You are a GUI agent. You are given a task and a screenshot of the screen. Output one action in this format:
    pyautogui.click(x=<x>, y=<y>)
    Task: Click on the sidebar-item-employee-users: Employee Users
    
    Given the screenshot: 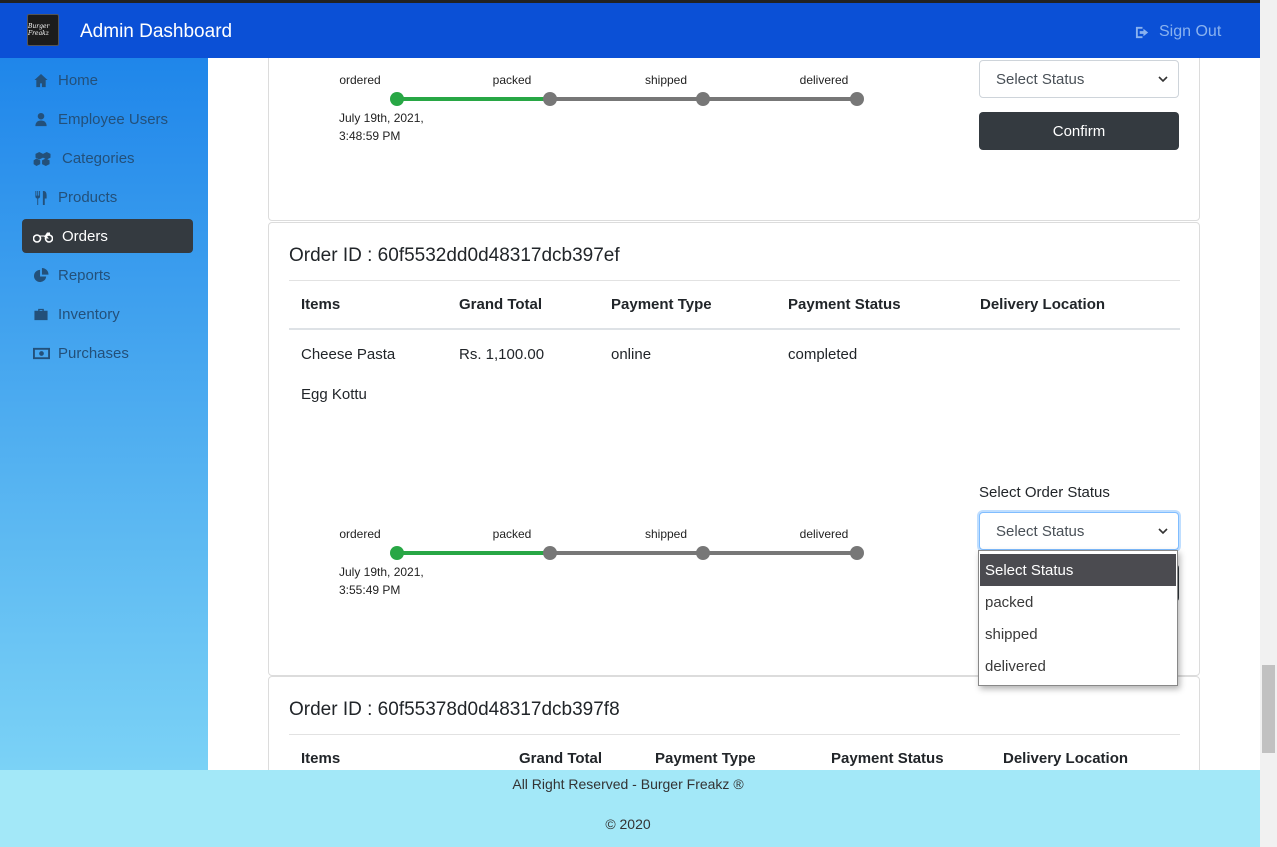 What is the action you would take?
    pyautogui.click(x=107, y=119)
    